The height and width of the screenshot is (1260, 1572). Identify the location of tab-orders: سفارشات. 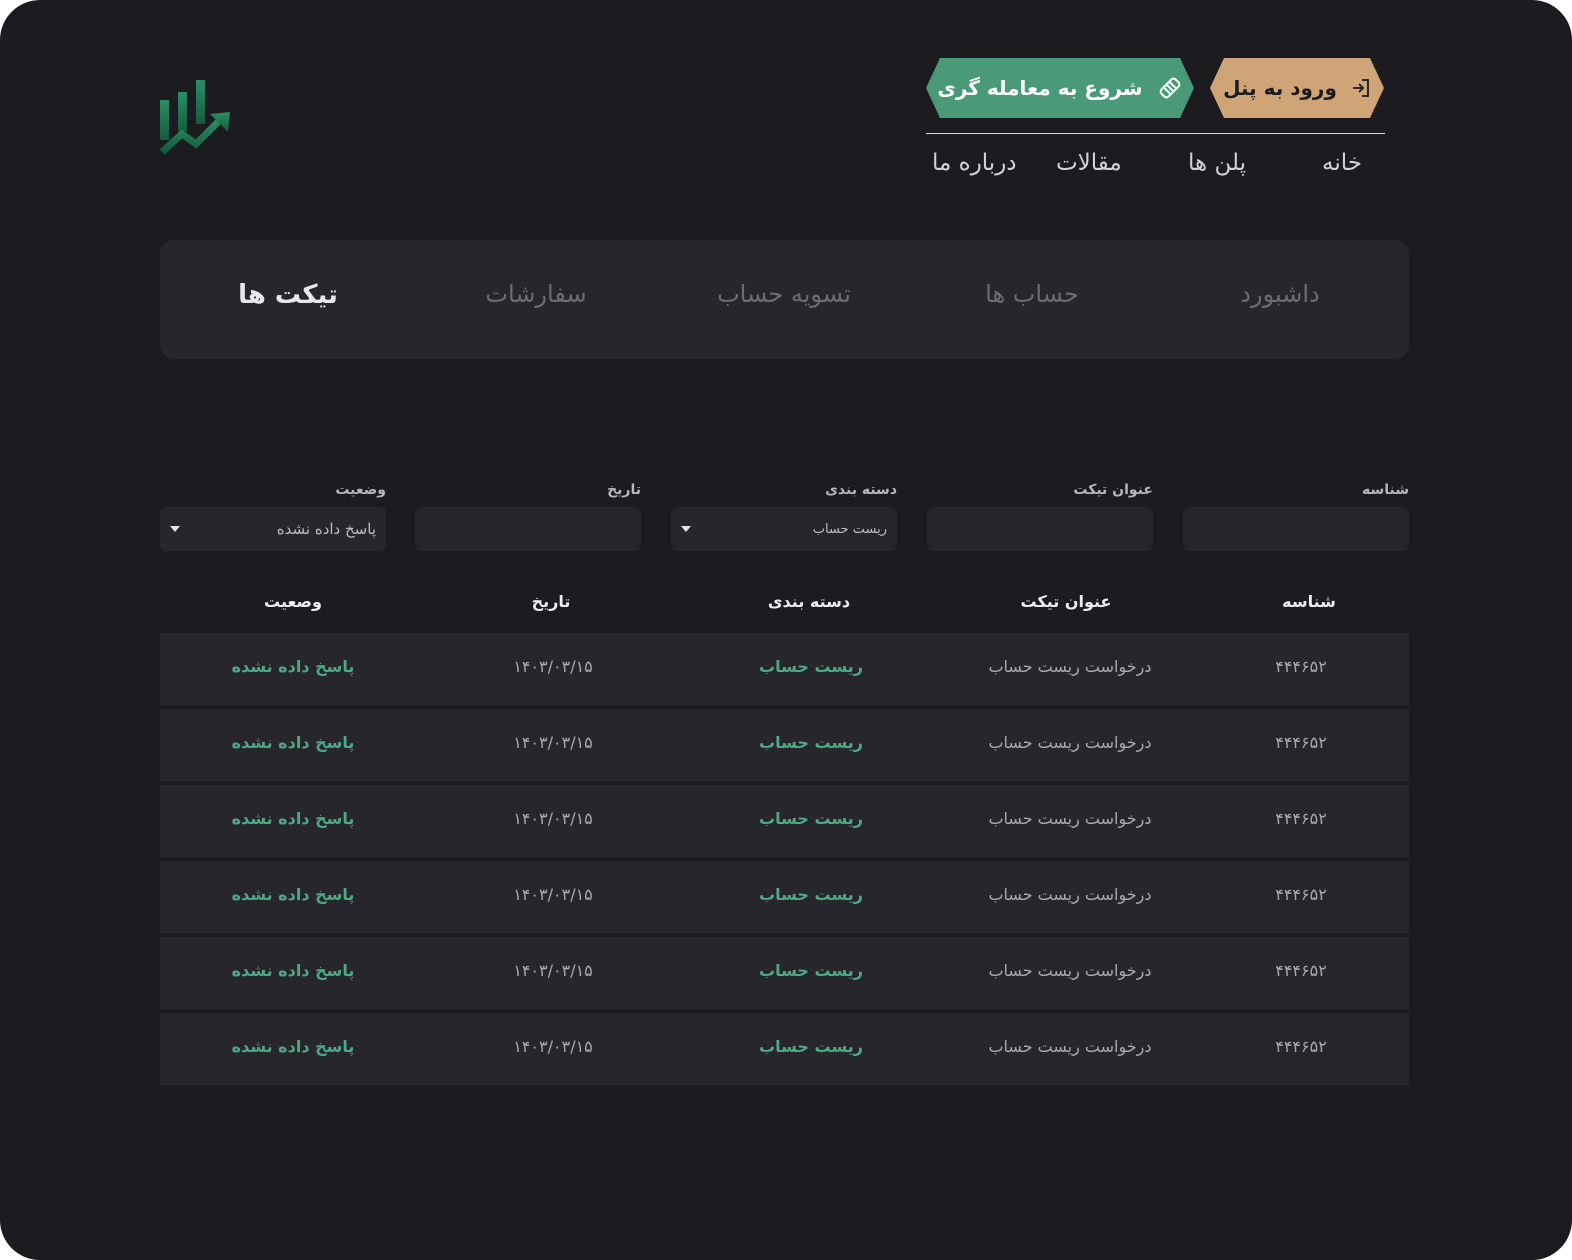
(536, 294).